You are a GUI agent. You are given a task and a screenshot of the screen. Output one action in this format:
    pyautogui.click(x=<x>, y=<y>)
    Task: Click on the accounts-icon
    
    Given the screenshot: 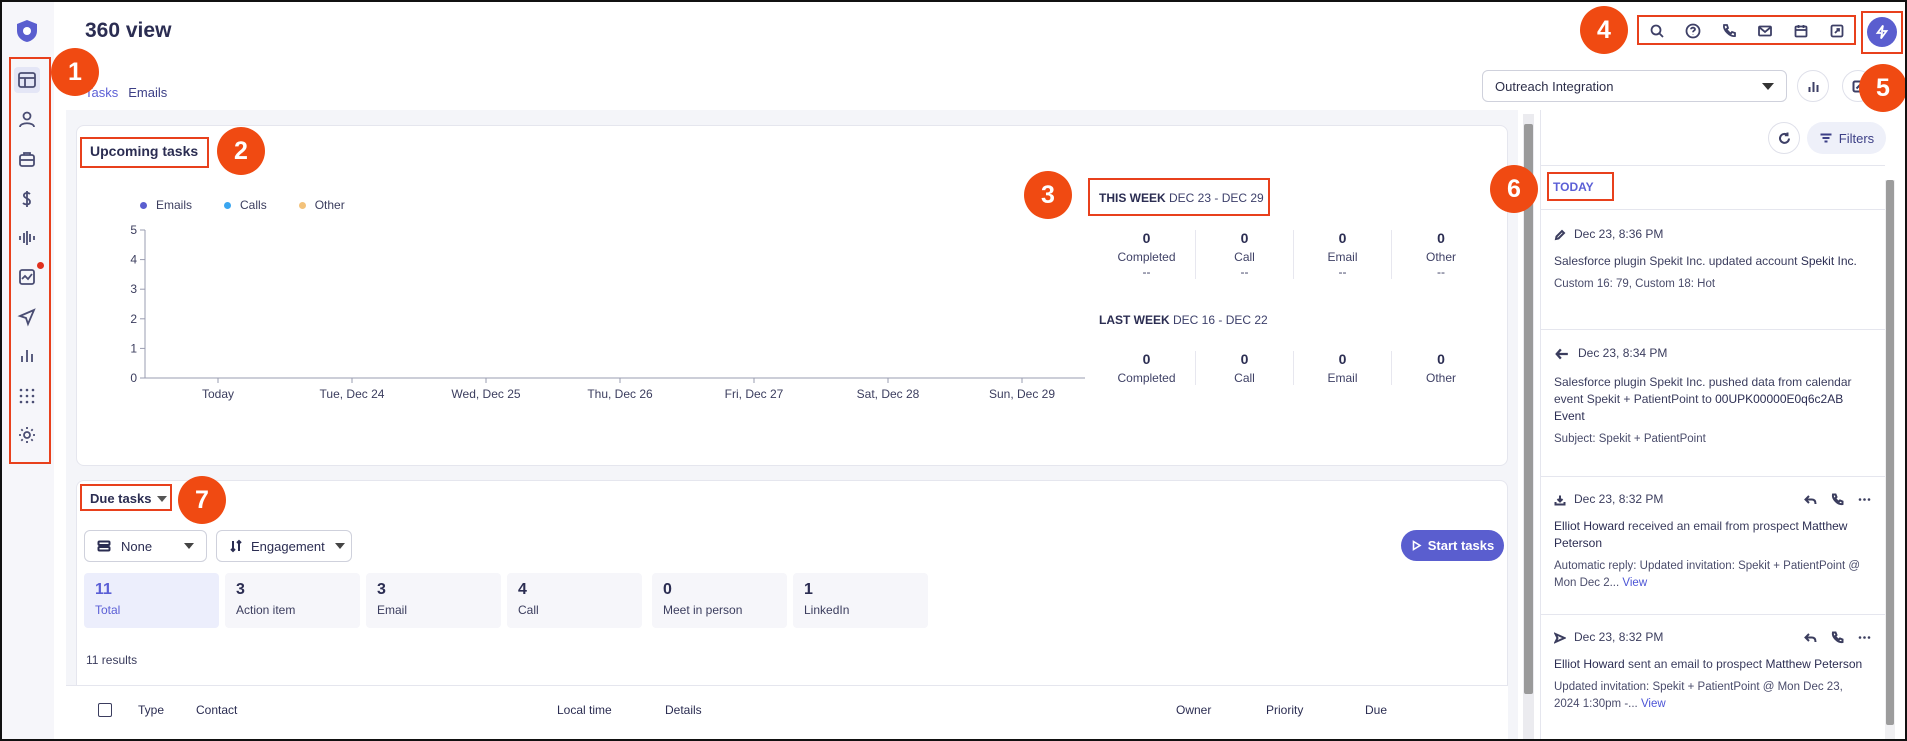 What is the action you would take?
    pyautogui.click(x=27, y=159)
    